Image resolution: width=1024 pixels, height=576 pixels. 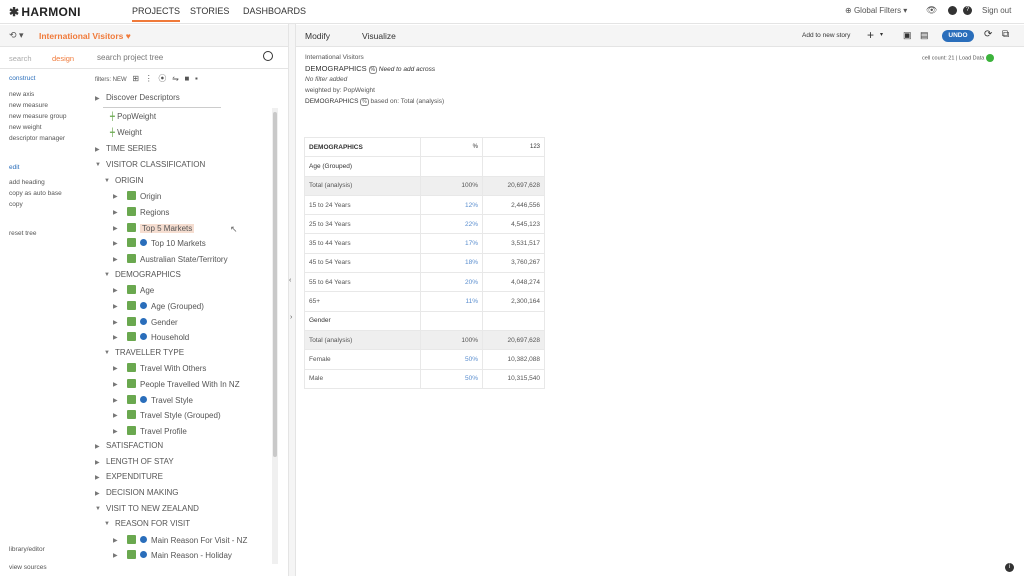 What do you see at coordinates (143, 97) in the screenshot?
I see `tree-item-discover: Discover Descriptors` at bounding box center [143, 97].